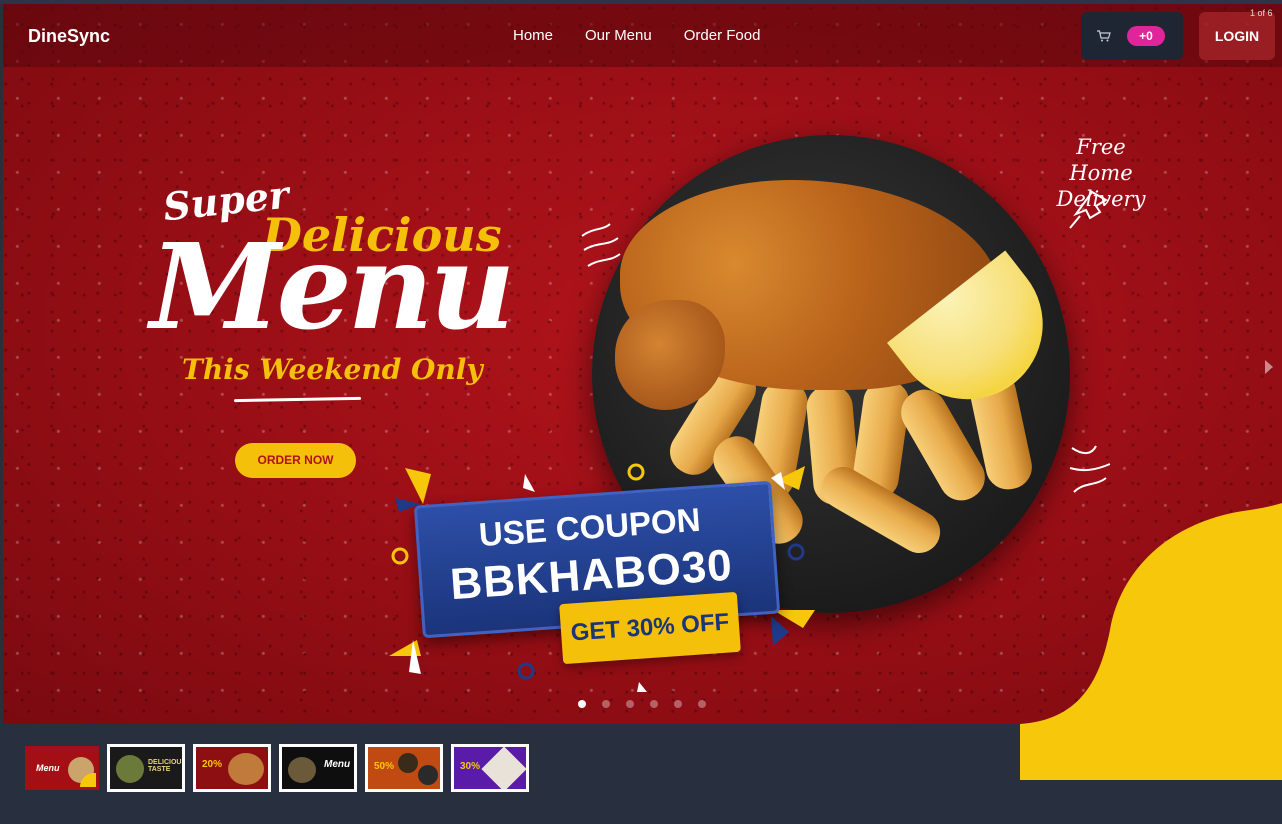  Describe the element at coordinates (69, 36) in the screenshot. I see `brand-logo: DineSync` at that location.